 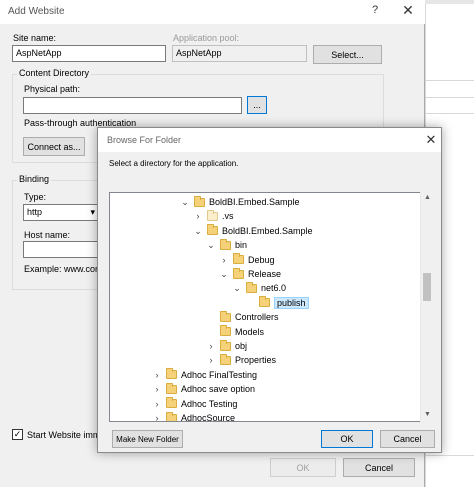 I want to click on tree-scrollbar: ▲ ▼, so click(x=426, y=307).